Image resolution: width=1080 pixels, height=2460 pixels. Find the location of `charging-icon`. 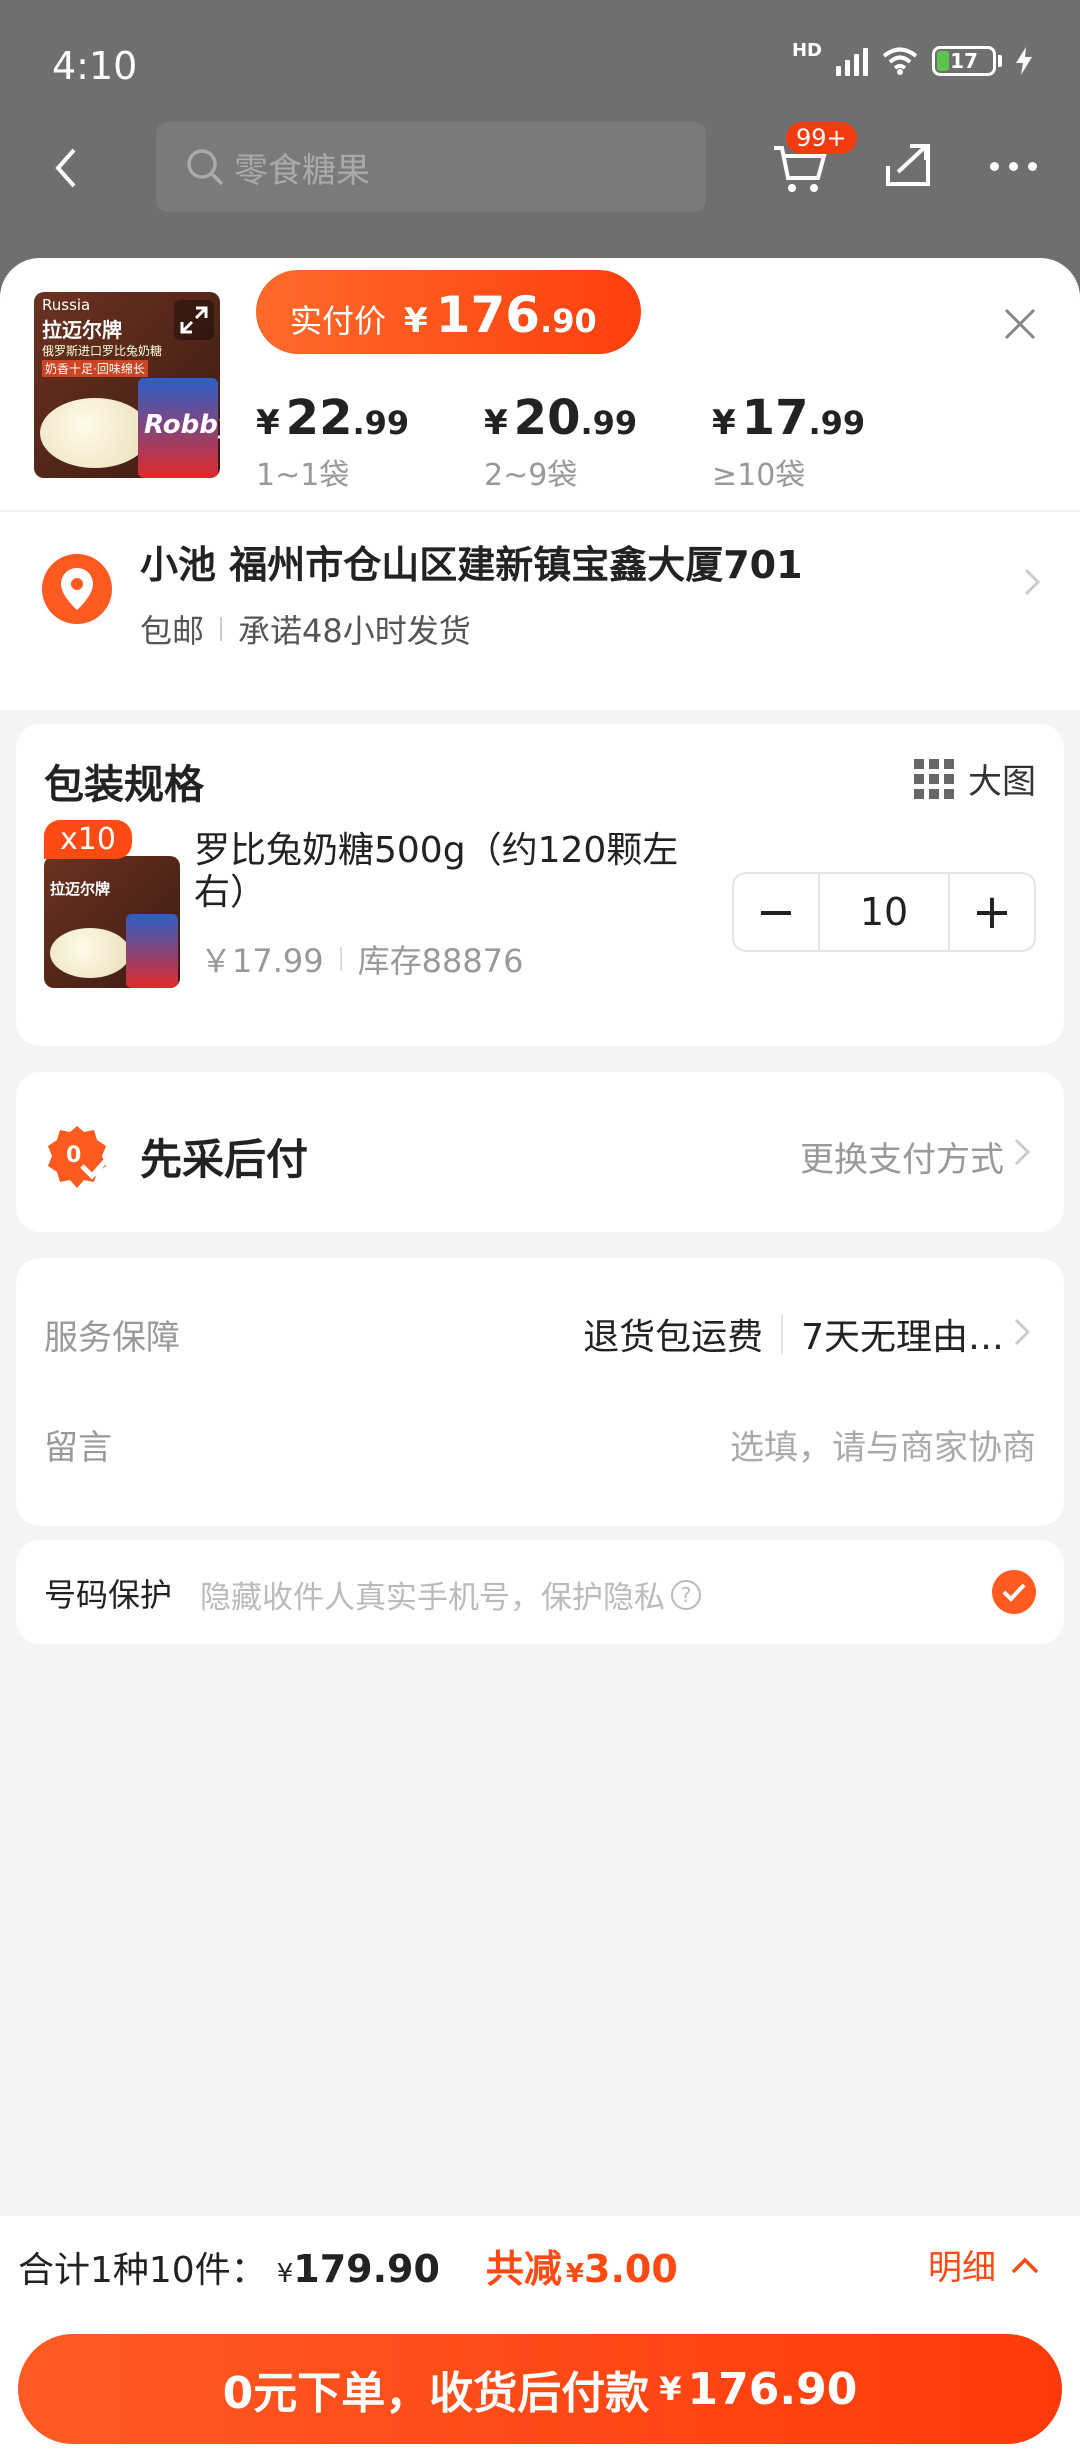

charging-icon is located at coordinates (1024, 61).